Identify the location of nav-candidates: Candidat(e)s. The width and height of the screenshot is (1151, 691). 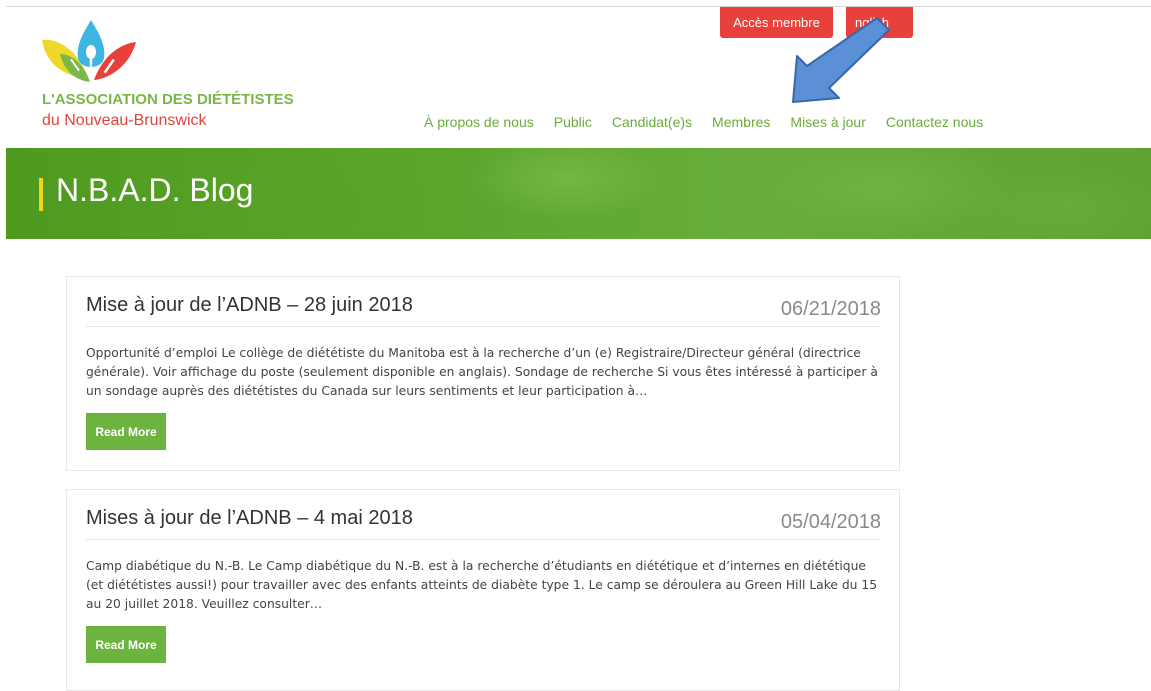
(652, 122).